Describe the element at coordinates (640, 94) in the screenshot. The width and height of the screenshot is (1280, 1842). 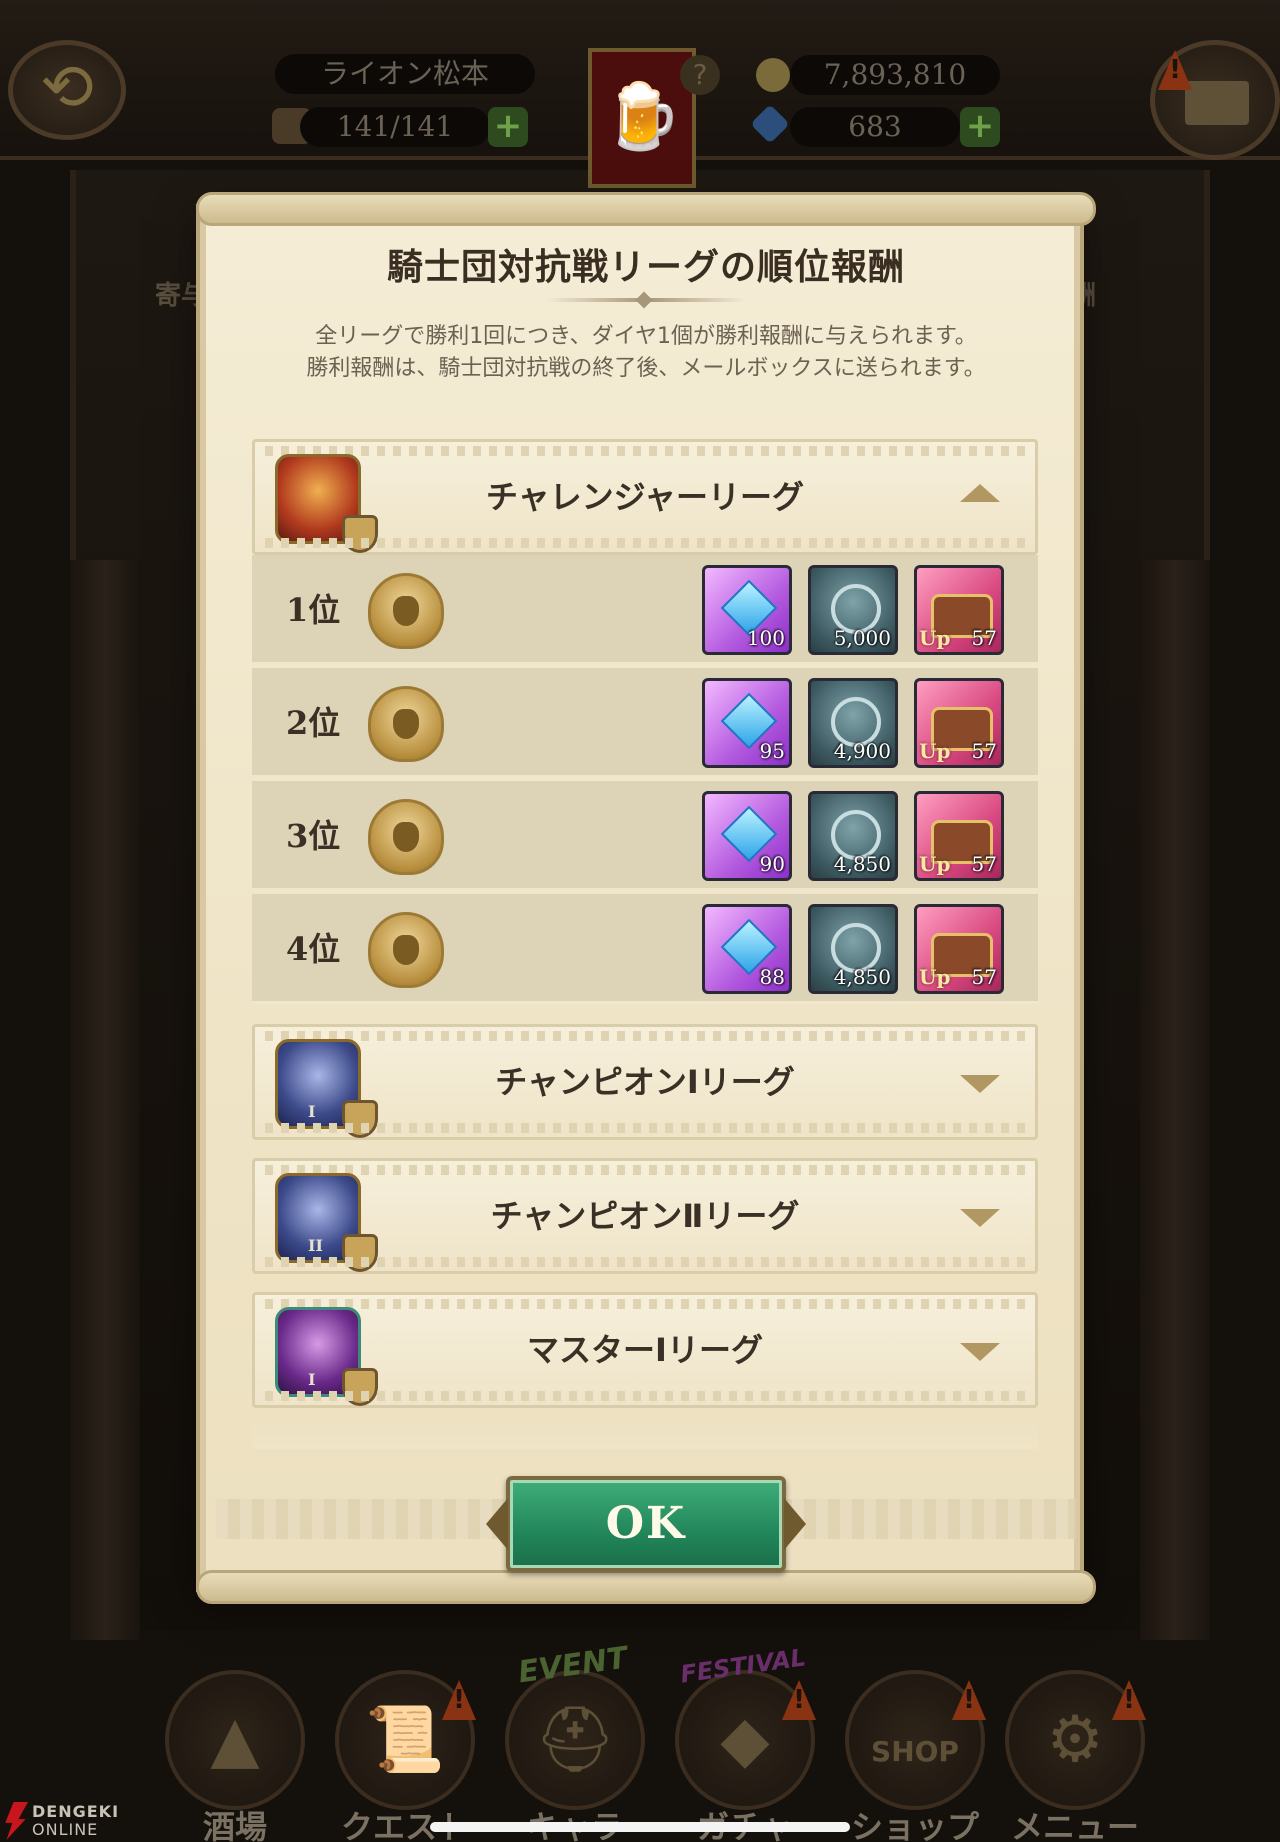
I see `top-bar: ⟲ ライオン松本 141/141 + 🍺 ? 7,893,810 683 + !` at that location.